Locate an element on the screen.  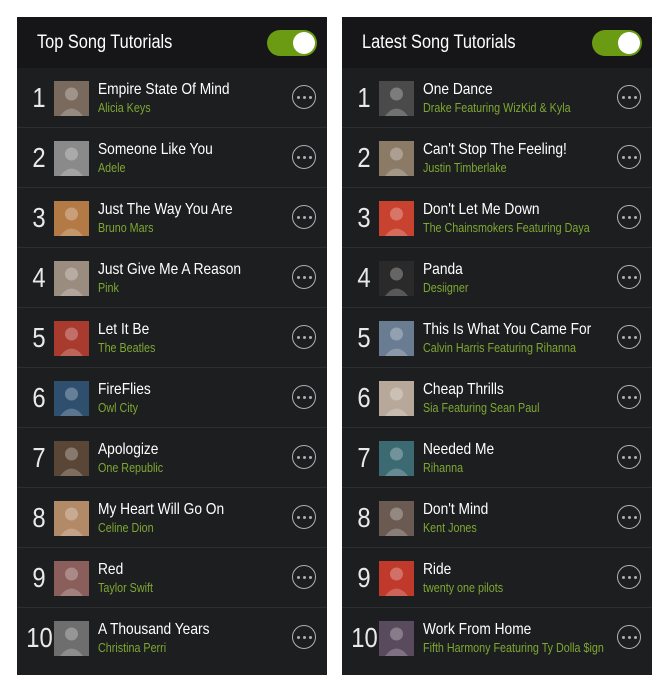
song-artist: Rihanna is located at coordinates (443, 468).